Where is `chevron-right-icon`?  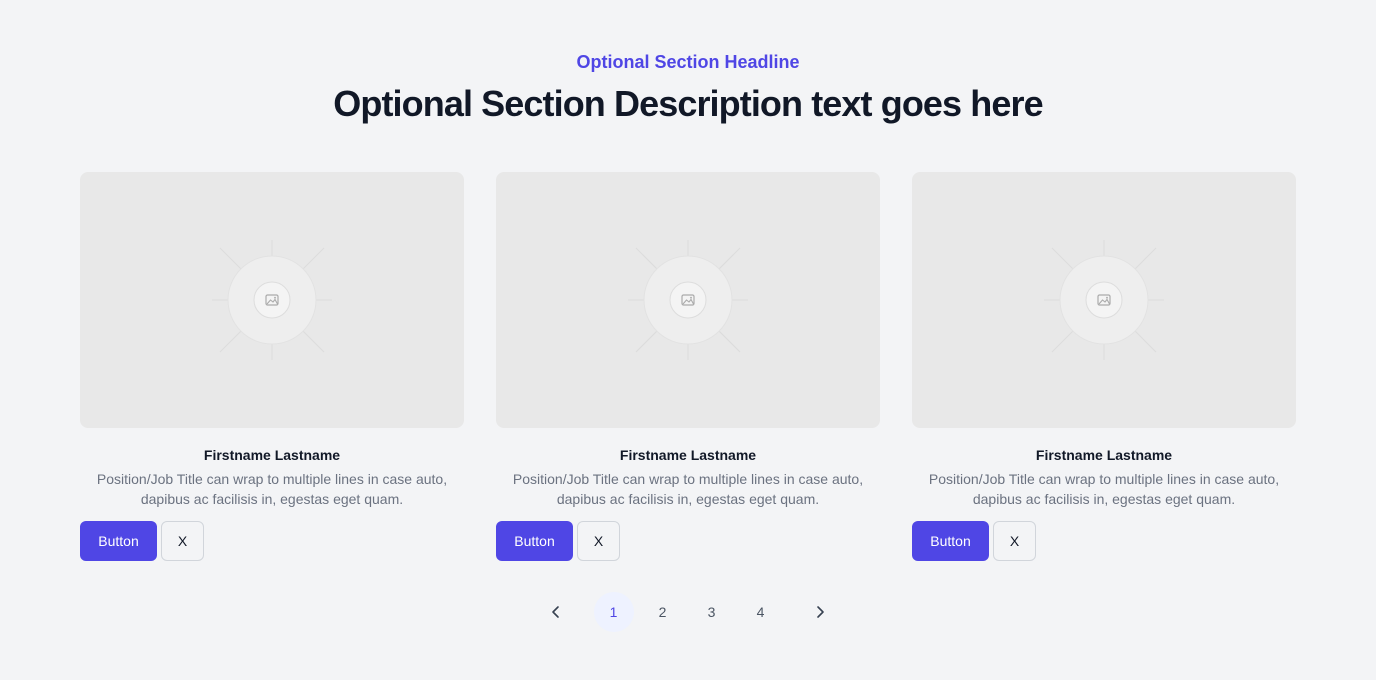 chevron-right-icon is located at coordinates (820, 612).